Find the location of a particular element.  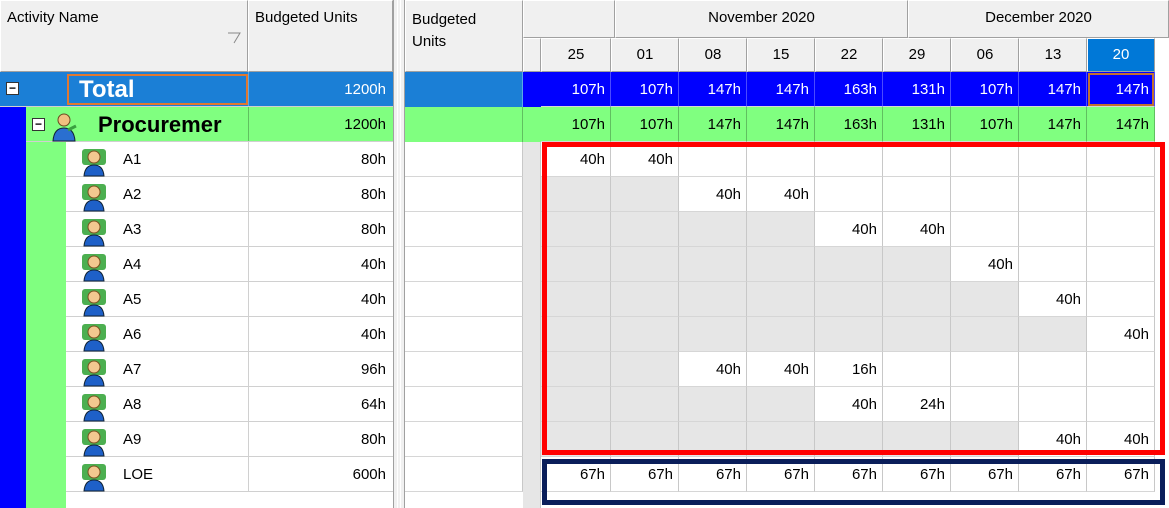

activity-timeline-cell: 16h is located at coordinates (849, 369).